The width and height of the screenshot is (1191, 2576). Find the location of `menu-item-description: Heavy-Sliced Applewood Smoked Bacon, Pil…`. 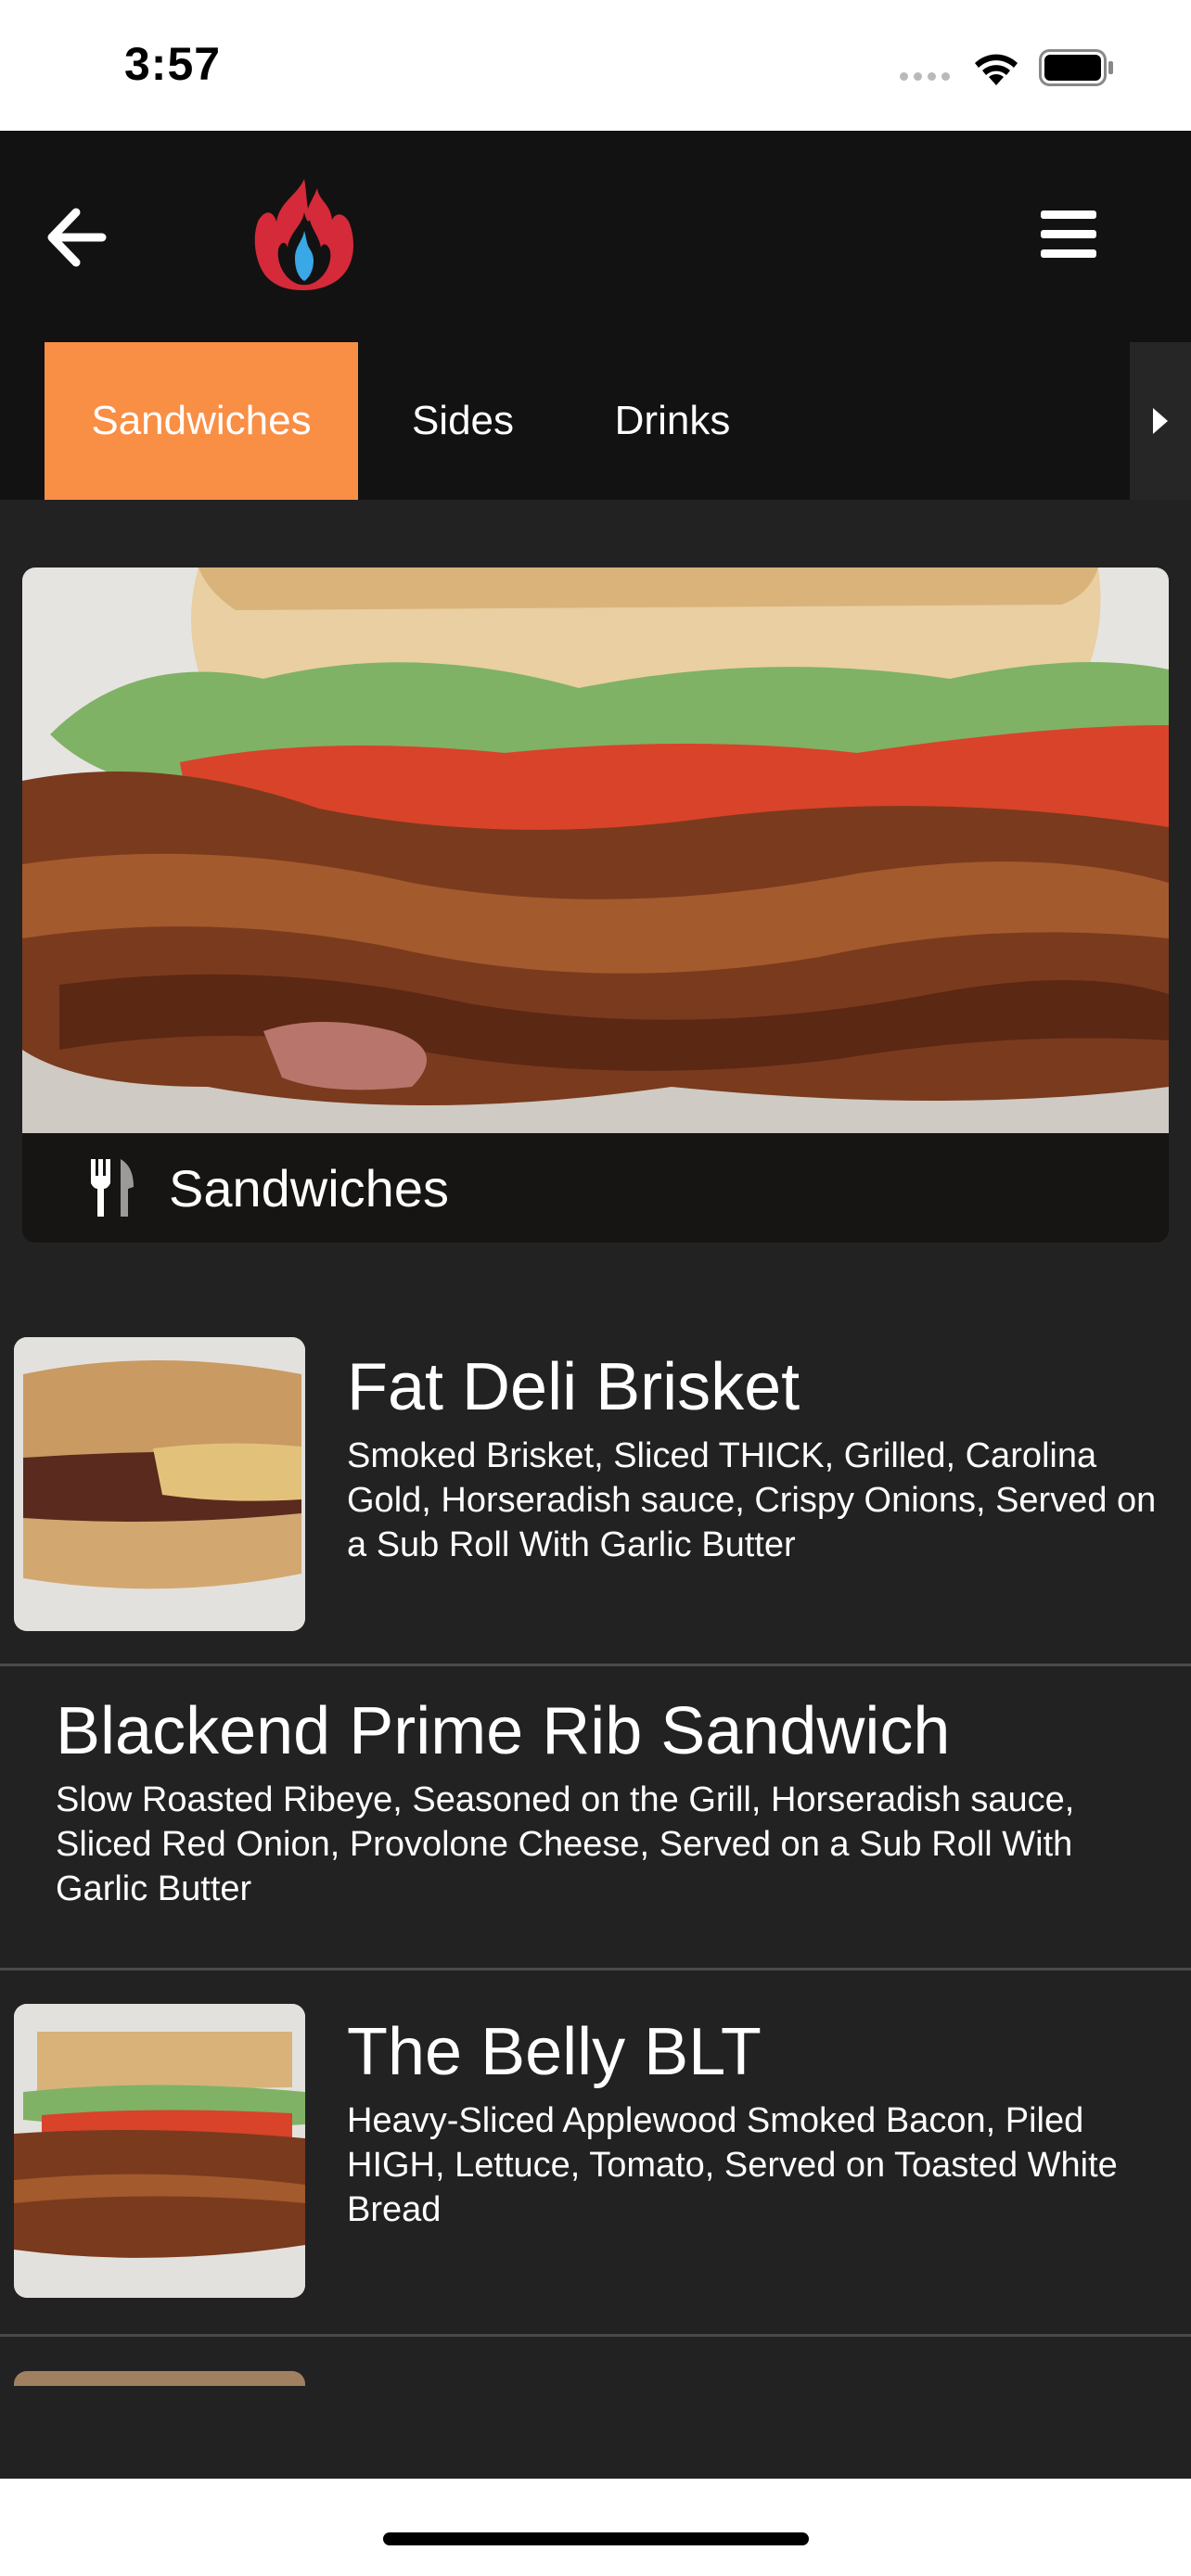

menu-item-description: Heavy-Sliced Applewood Smoked Bacon, Pil… is located at coordinates (732, 2165).